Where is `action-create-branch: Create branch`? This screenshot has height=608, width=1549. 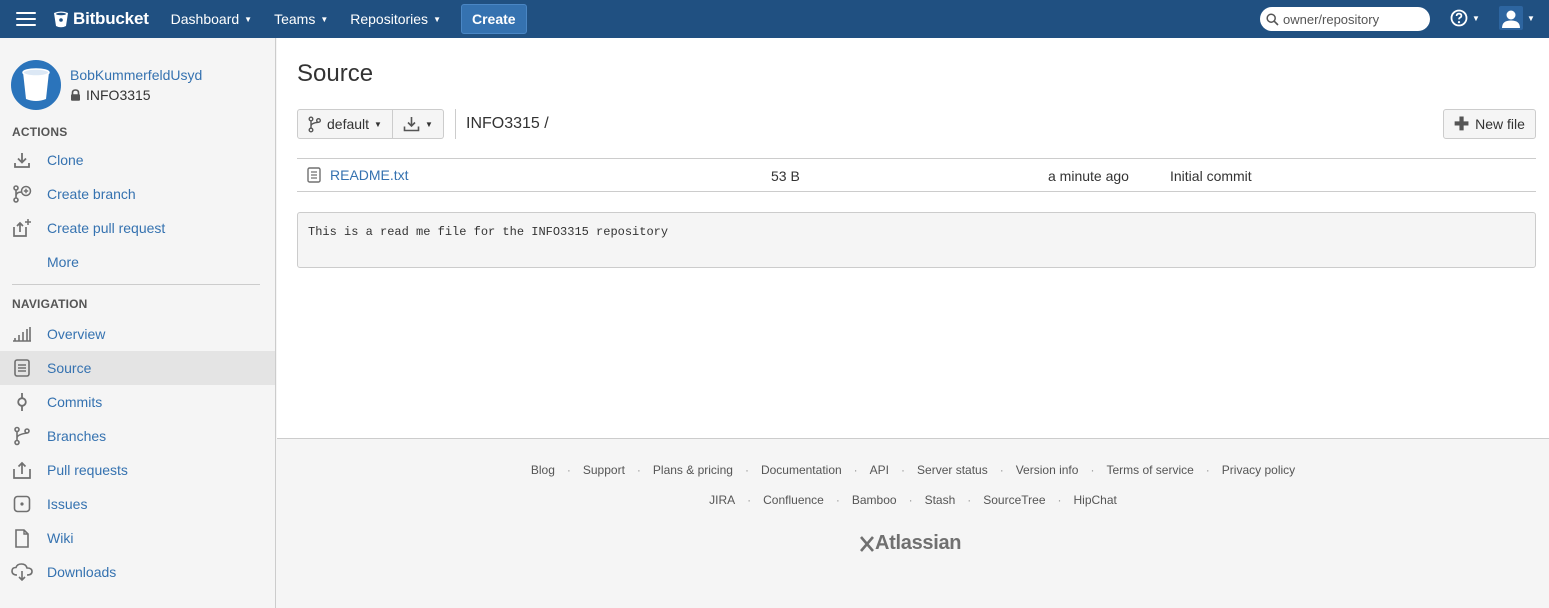 action-create-branch: Create branch is located at coordinates (137, 194).